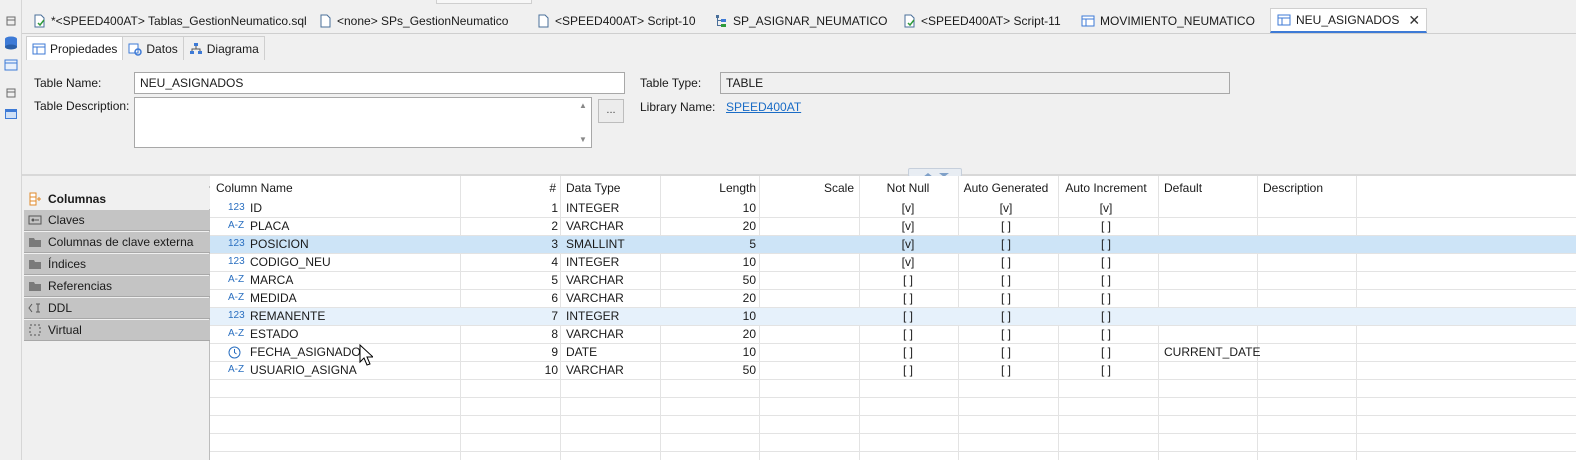 This screenshot has height=460, width=1576. I want to click on tab-sp-asignar-neumatico: SP_ASIGNAR_NEUMATICO, so click(800, 20).